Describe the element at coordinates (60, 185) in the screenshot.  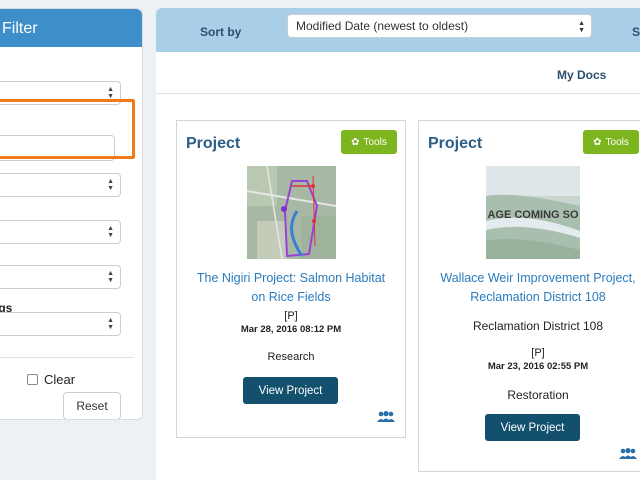
I see `filter-select-2: ▲ ▼` at that location.